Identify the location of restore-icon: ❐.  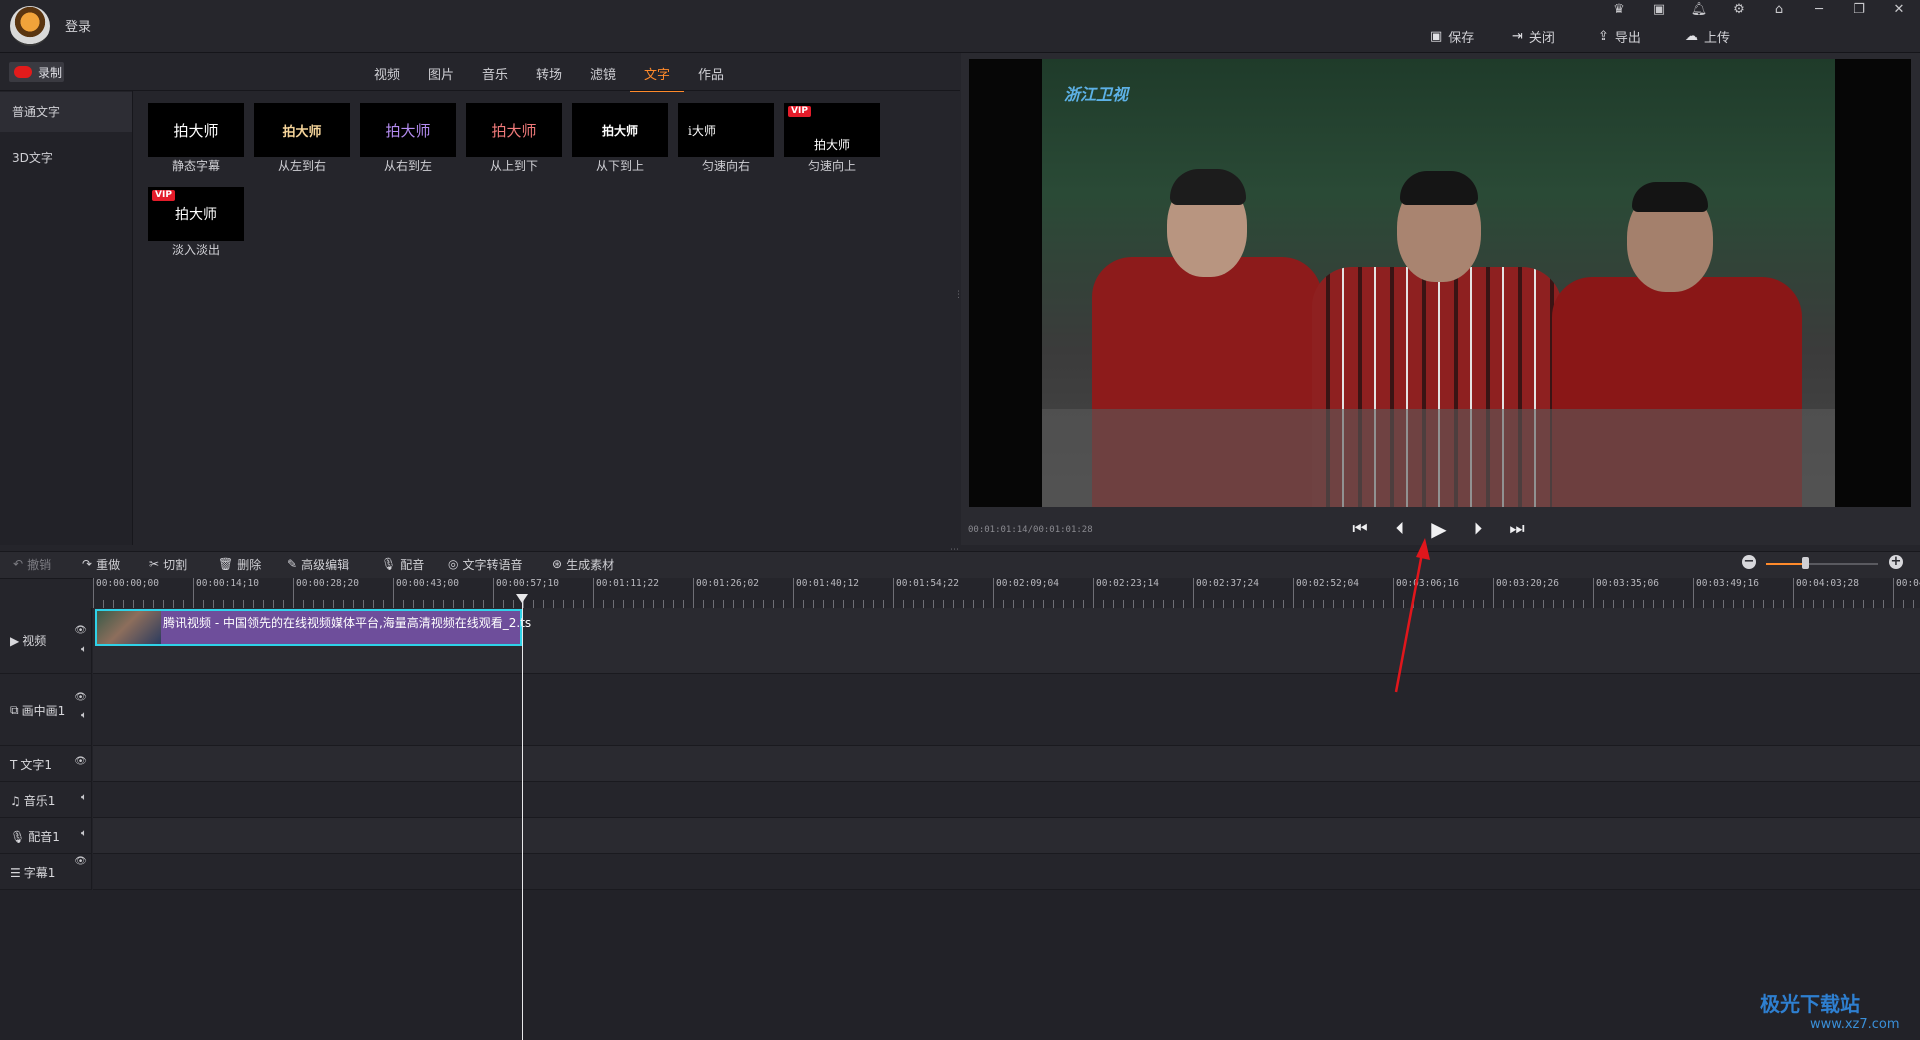
(1859, 11).